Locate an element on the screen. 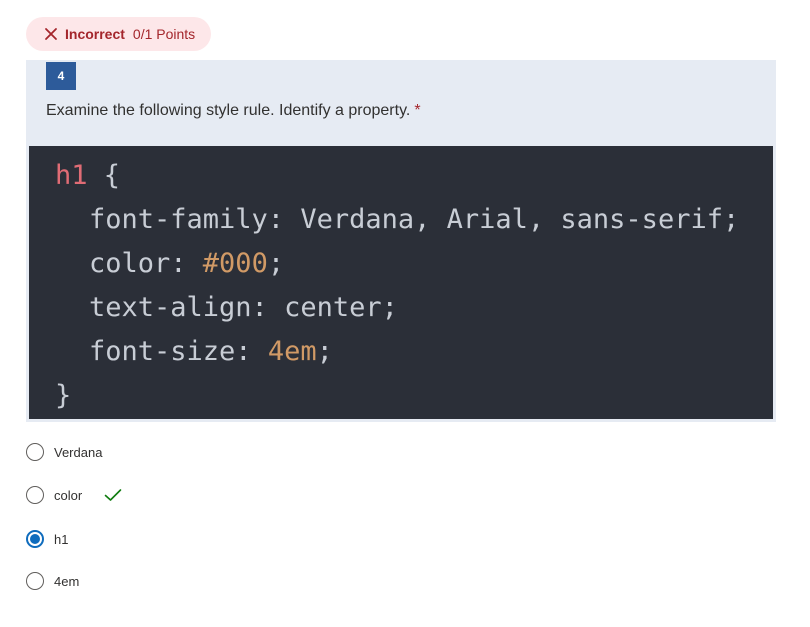 The image size is (810, 627). code-token: font-size: is located at coordinates (178, 351).